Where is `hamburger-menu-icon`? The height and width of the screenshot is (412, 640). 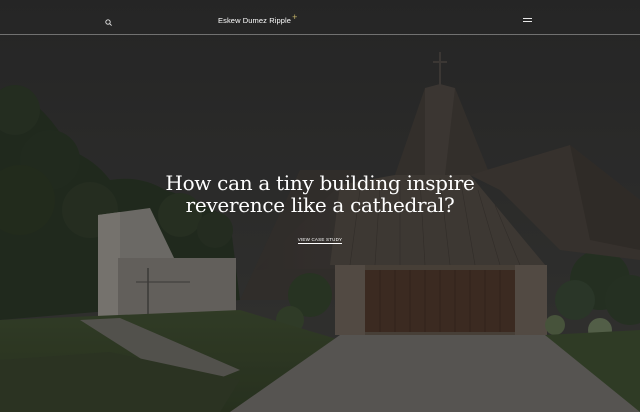
hamburger-menu-icon is located at coordinates (527, 18).